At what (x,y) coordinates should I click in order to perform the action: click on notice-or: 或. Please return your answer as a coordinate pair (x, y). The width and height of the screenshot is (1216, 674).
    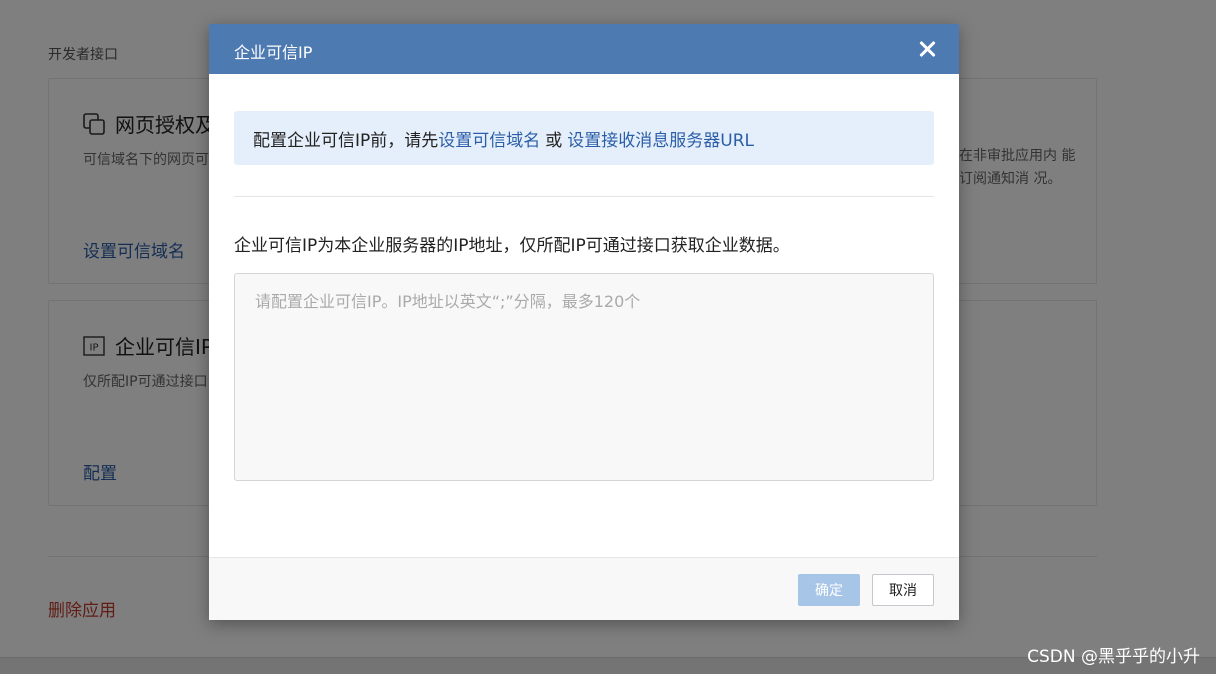
    Looking at the image, I should click on (554, 140).